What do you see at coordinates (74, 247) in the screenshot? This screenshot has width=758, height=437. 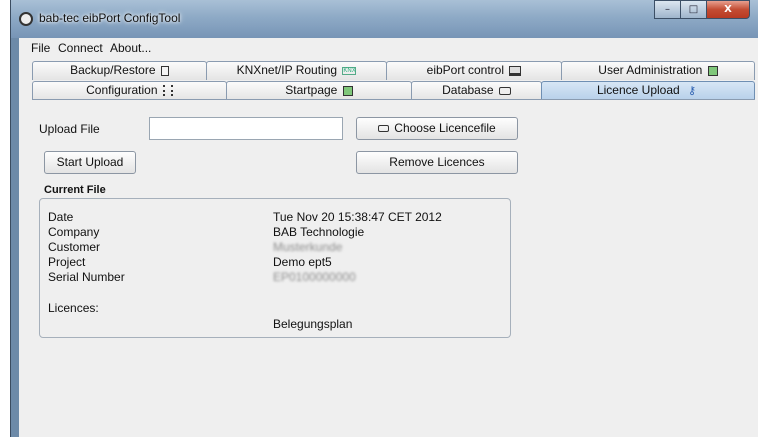 I see `customer-label: Customer` at bounding box center [74, 247].